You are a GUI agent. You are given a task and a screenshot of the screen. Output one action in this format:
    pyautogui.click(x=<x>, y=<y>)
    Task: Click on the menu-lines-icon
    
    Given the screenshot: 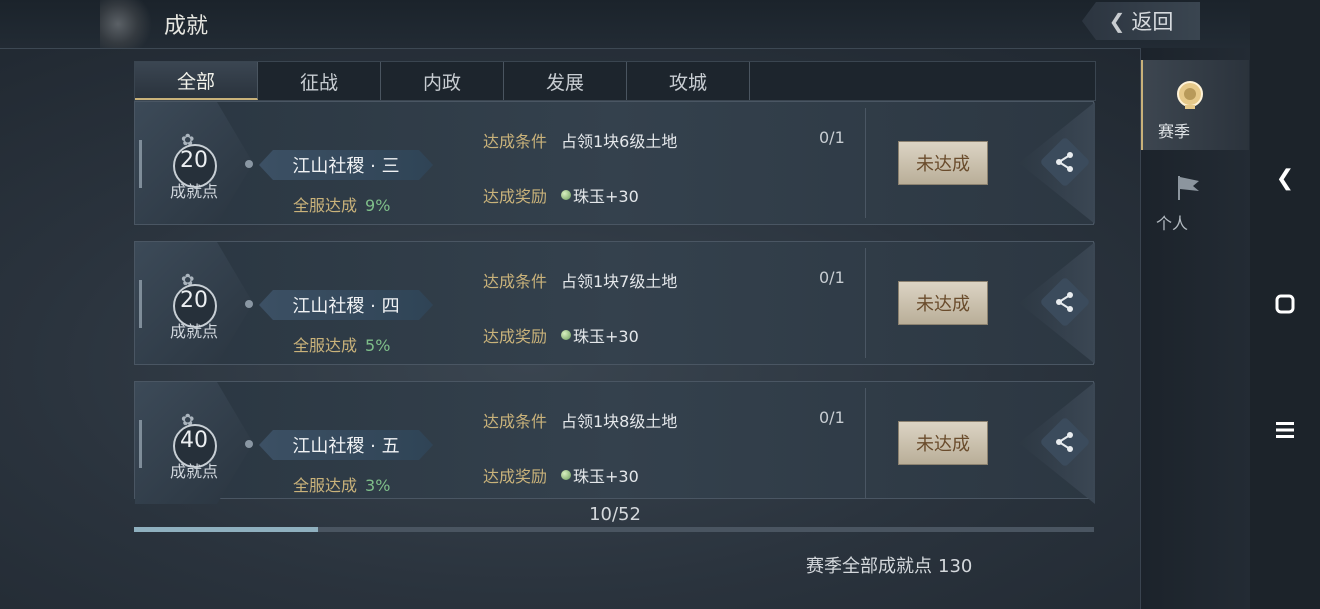 What is the action you would take?
    pyautogui.click(x=1285, y=430)
    